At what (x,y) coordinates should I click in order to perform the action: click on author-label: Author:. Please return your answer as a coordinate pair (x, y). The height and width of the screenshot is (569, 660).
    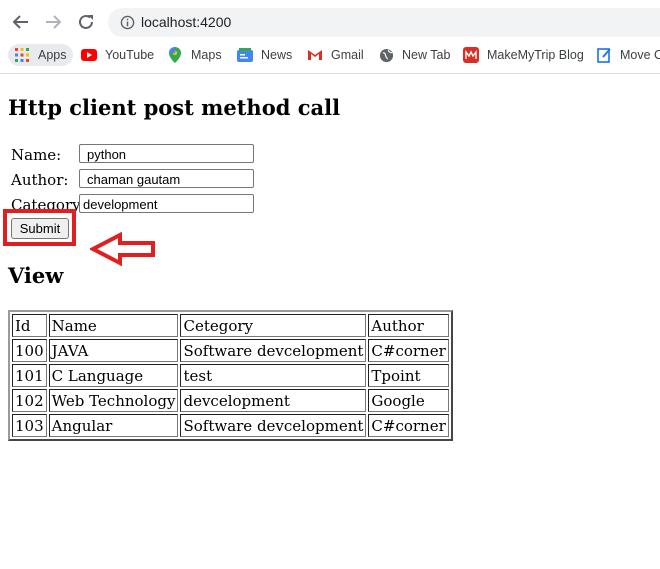
    Looking at the image, I should click on (40, 180).